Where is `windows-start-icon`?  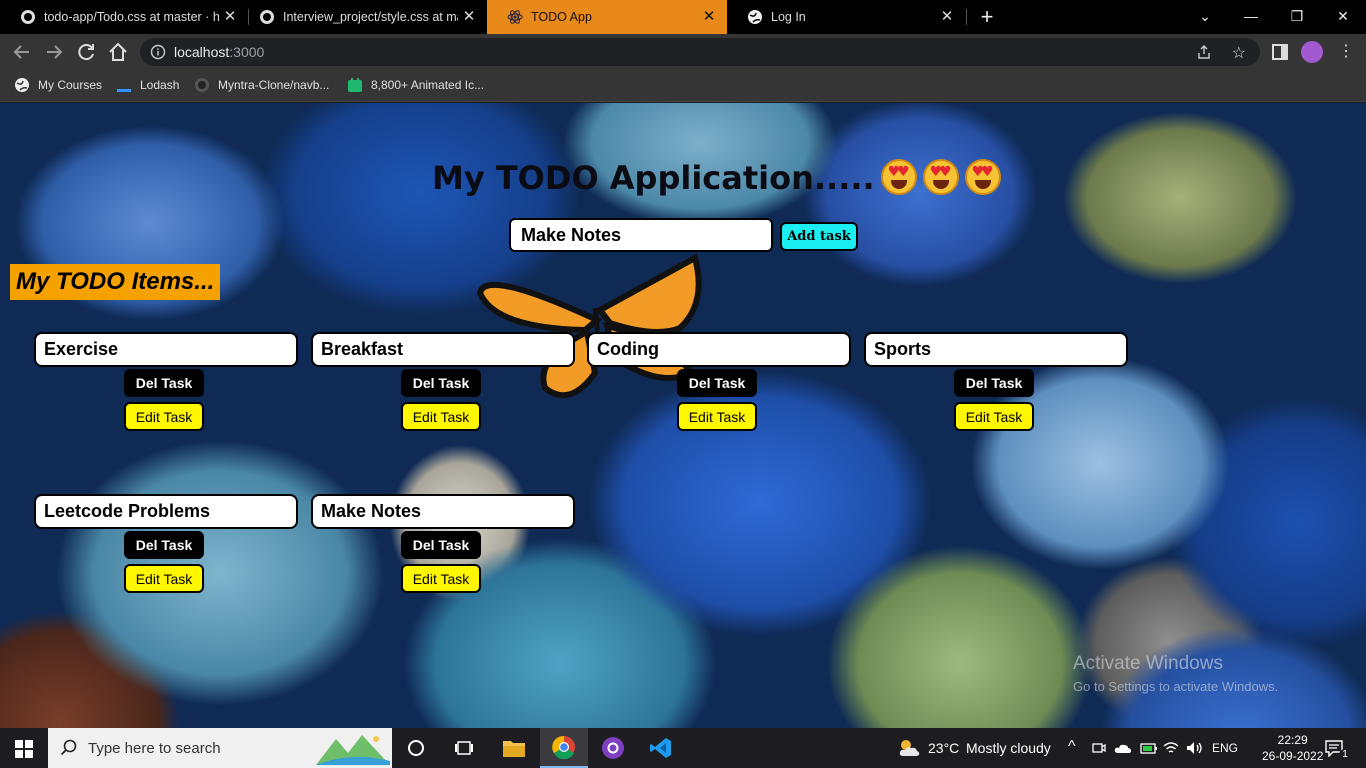
windows-start-icon is located at coordinates (24, 749).